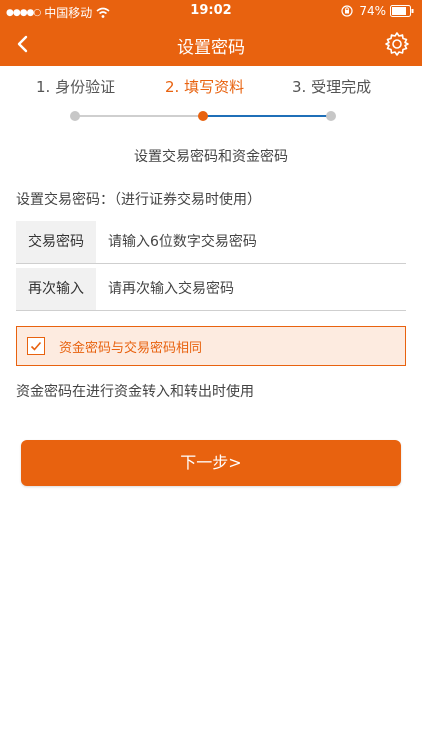  I want to click on battery-icon, so click(402, 11).